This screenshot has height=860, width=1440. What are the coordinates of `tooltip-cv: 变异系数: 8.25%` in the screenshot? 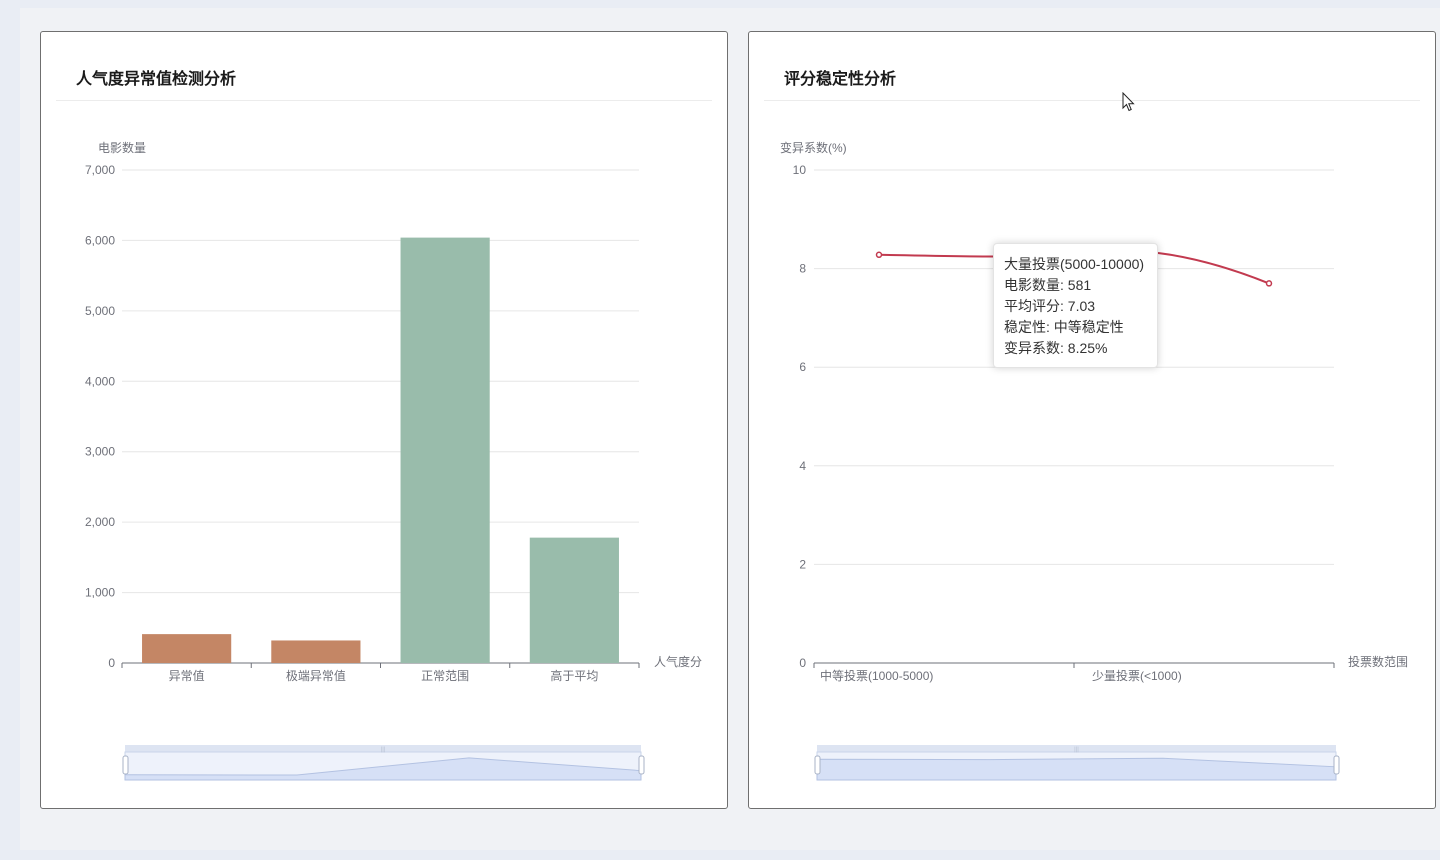 It's located at (1056, 348).